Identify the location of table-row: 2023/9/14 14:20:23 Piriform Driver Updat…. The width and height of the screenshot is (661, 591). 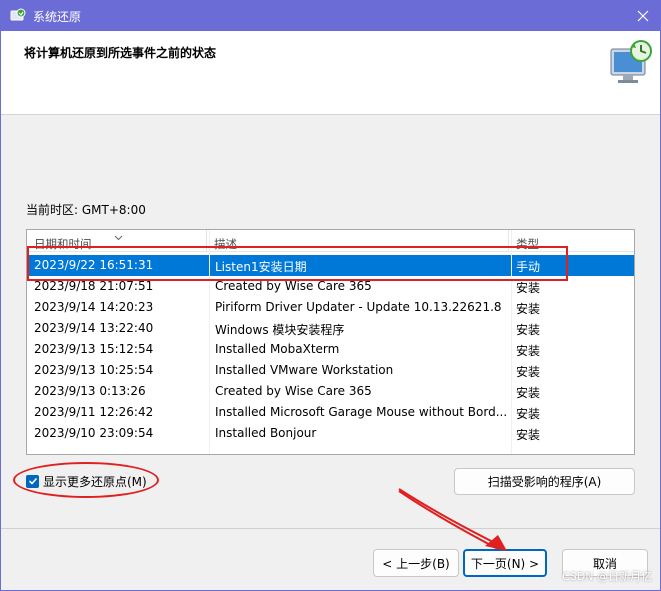
(330, 307).